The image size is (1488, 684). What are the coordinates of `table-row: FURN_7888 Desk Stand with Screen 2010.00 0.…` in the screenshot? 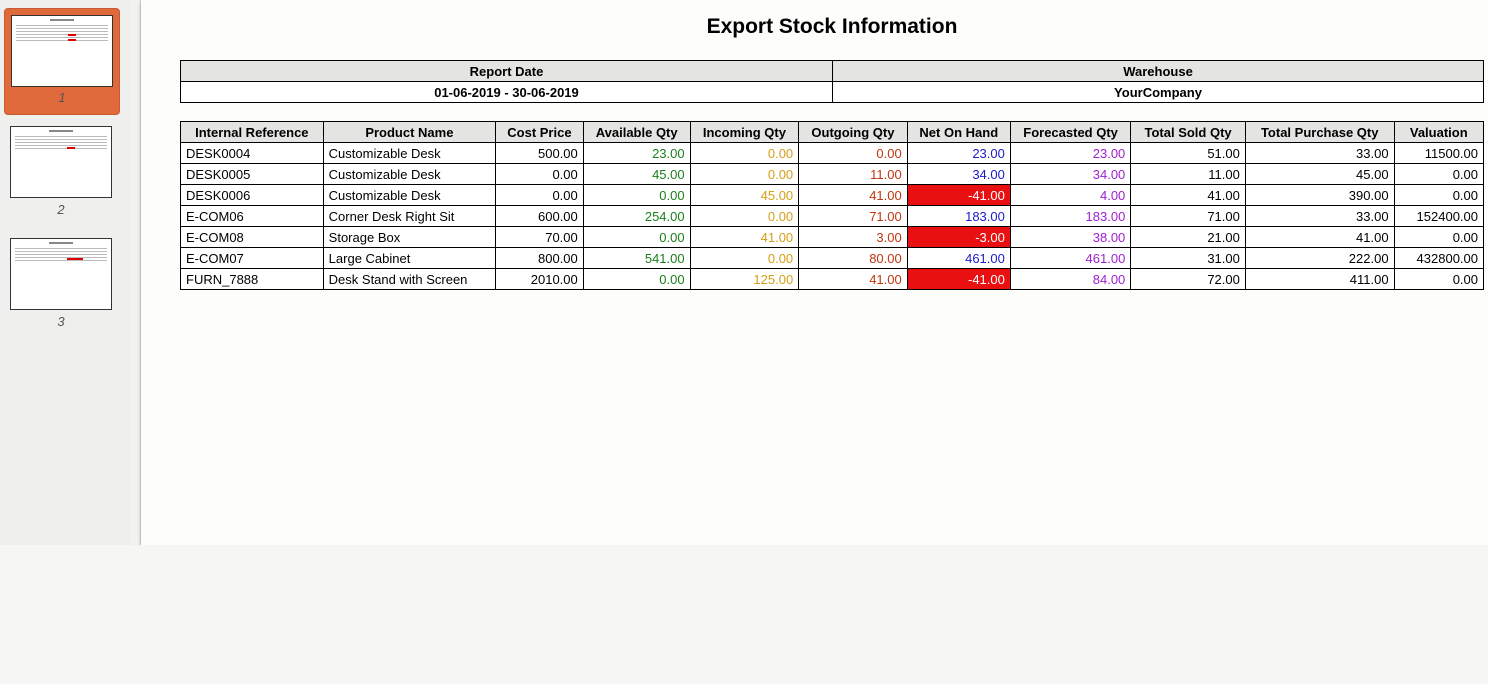 It's located at (832, 279).